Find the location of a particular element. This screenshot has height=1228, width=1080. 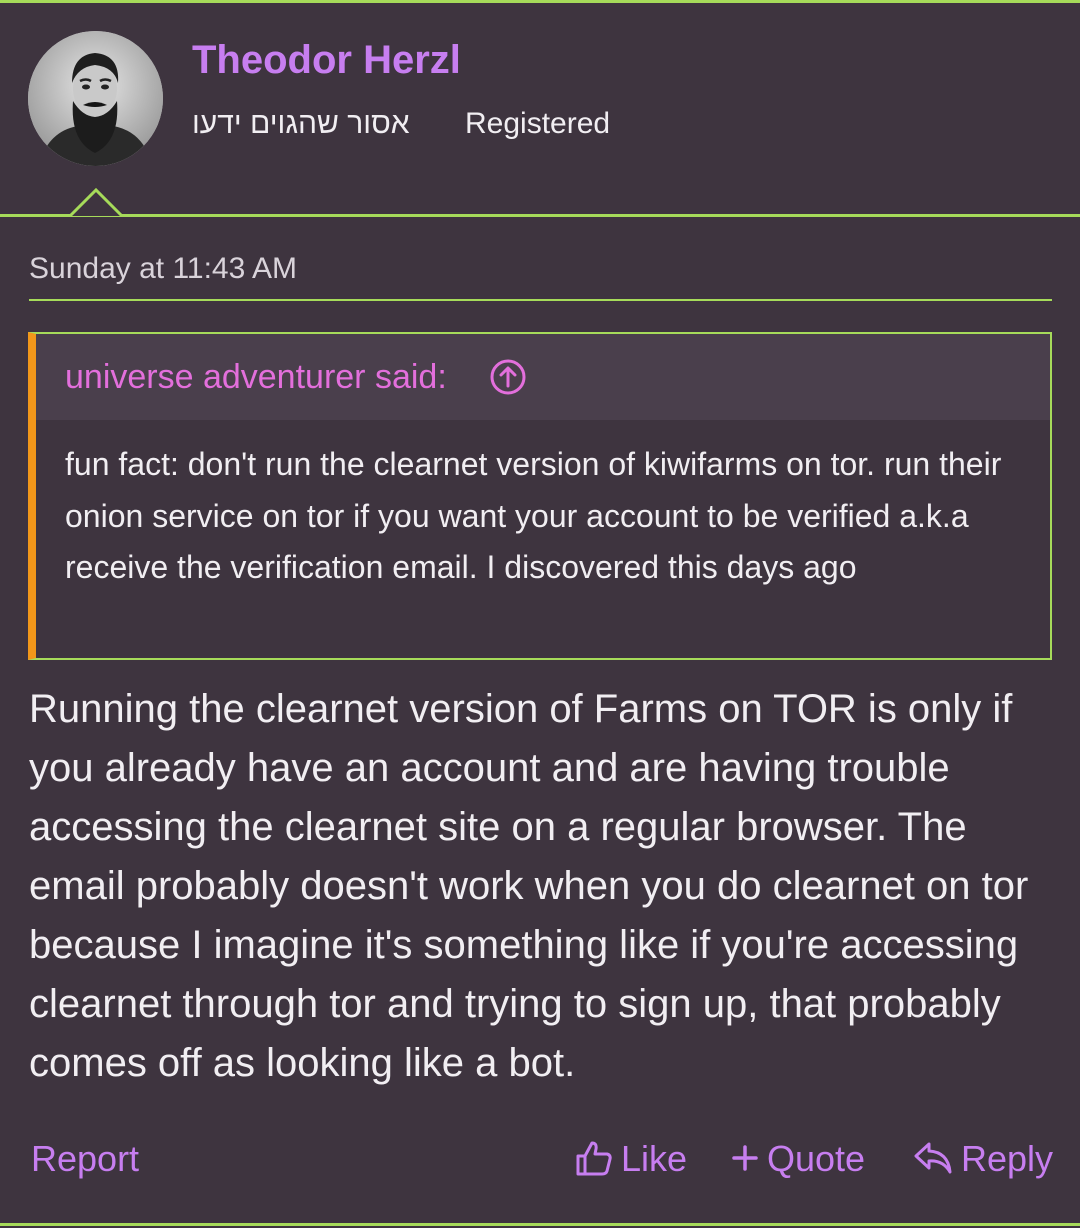

user-title: אסור שהגוים ידעו is located at coordinates (301, 123).